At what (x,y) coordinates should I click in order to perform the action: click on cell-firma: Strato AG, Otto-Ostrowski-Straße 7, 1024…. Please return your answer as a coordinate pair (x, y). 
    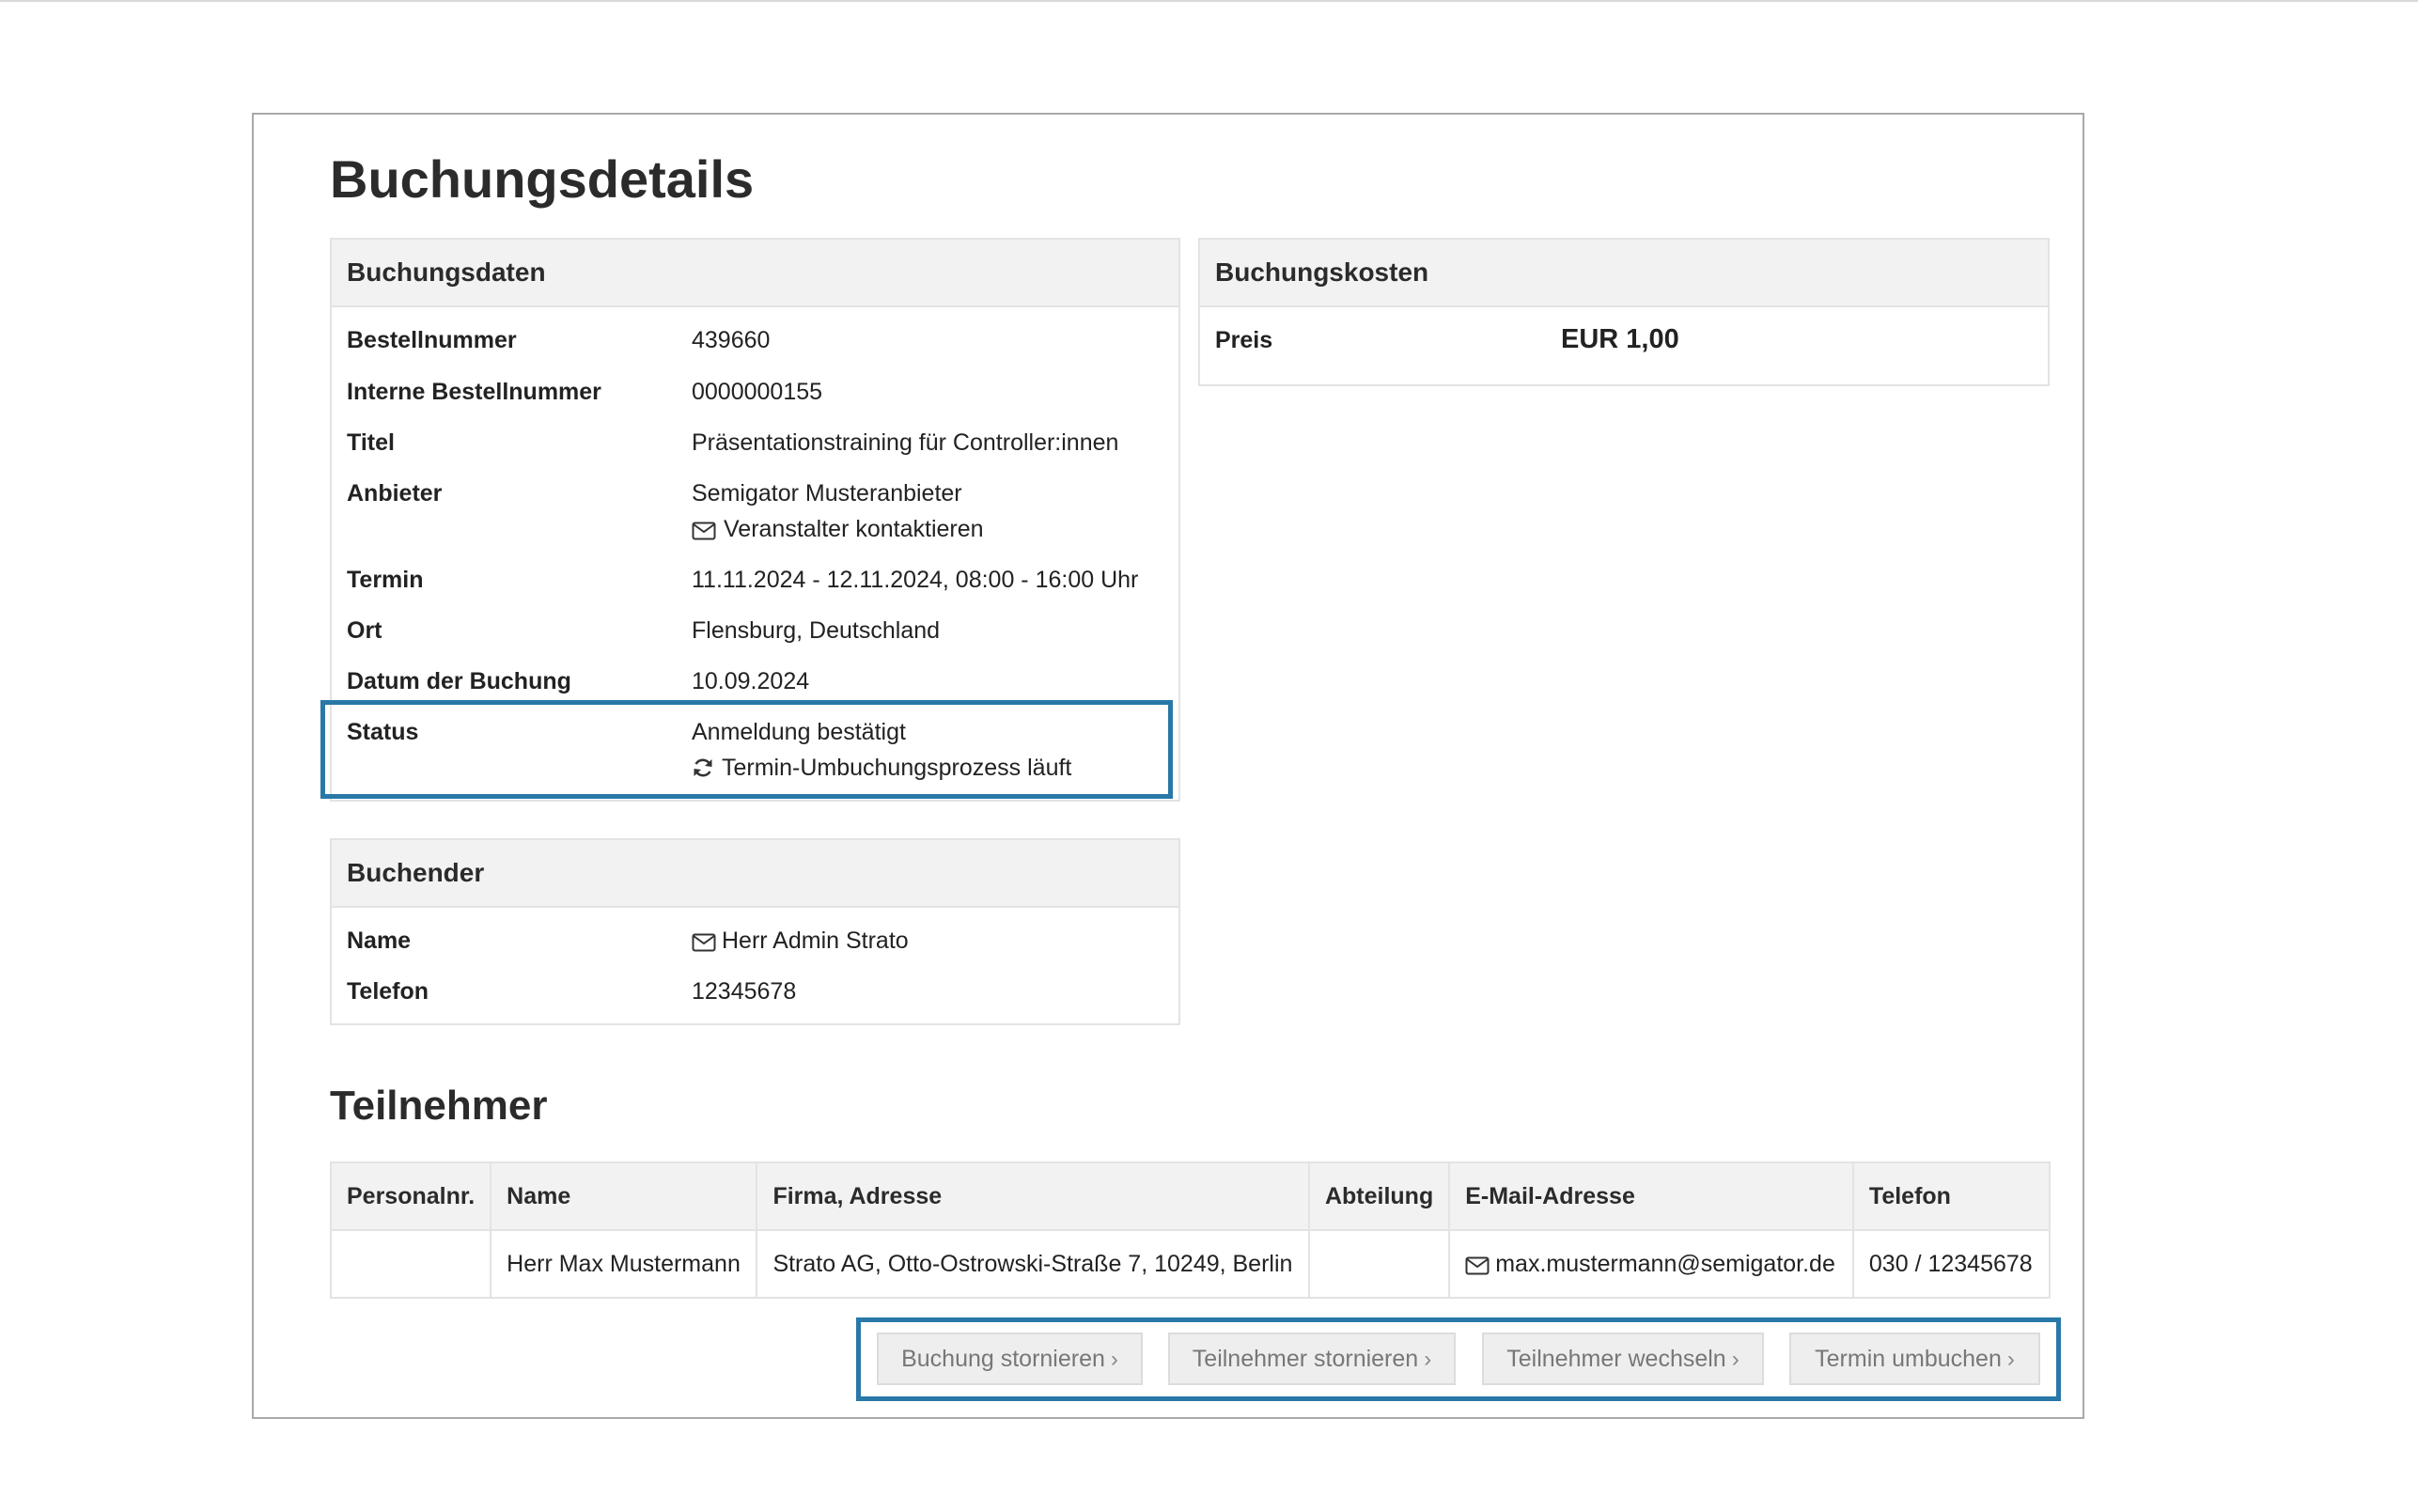
    Looking at the image, I should click on (1033, 1264).